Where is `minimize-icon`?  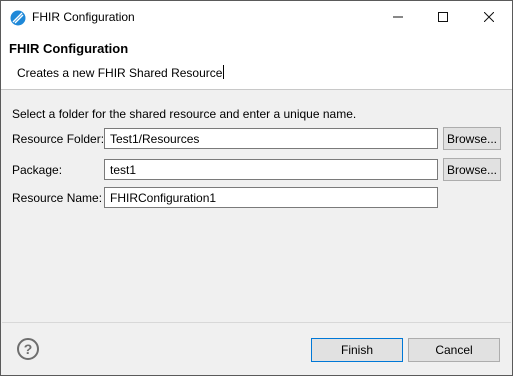 minimize-icon is located at coordinates (398, 17).